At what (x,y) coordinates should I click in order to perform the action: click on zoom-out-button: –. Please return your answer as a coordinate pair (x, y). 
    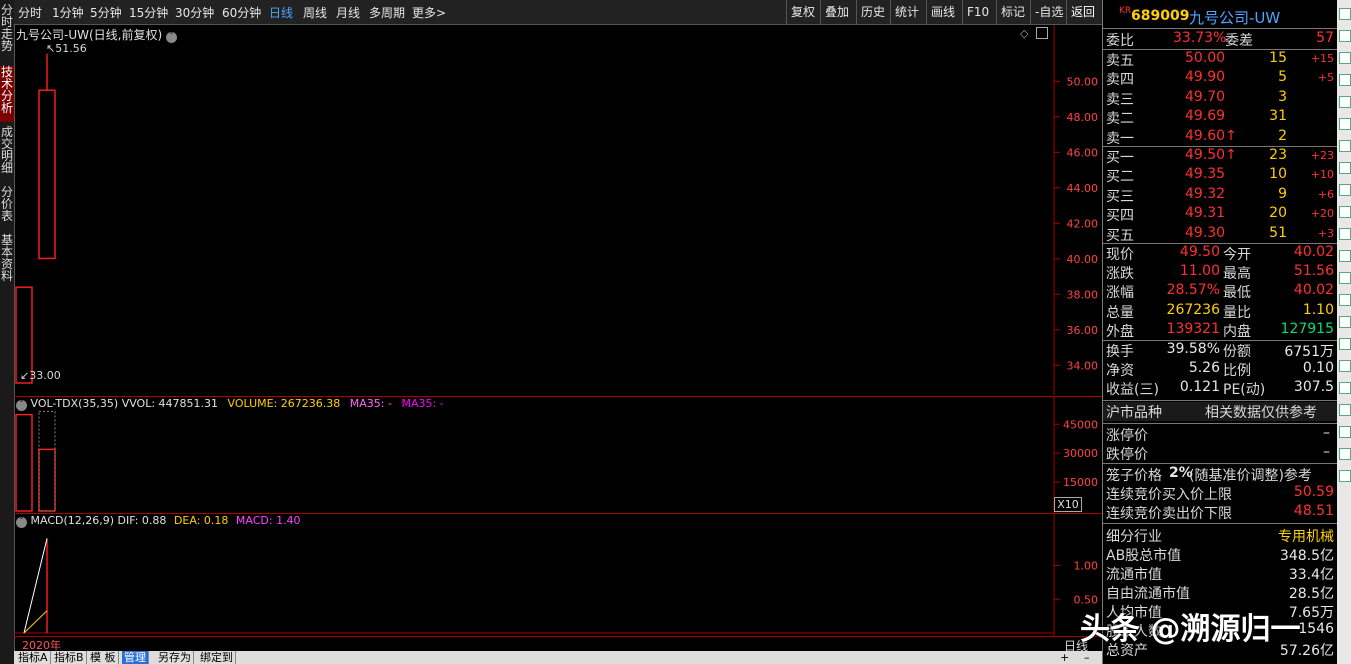
    Looking at the image, I should click on (1087, 657).